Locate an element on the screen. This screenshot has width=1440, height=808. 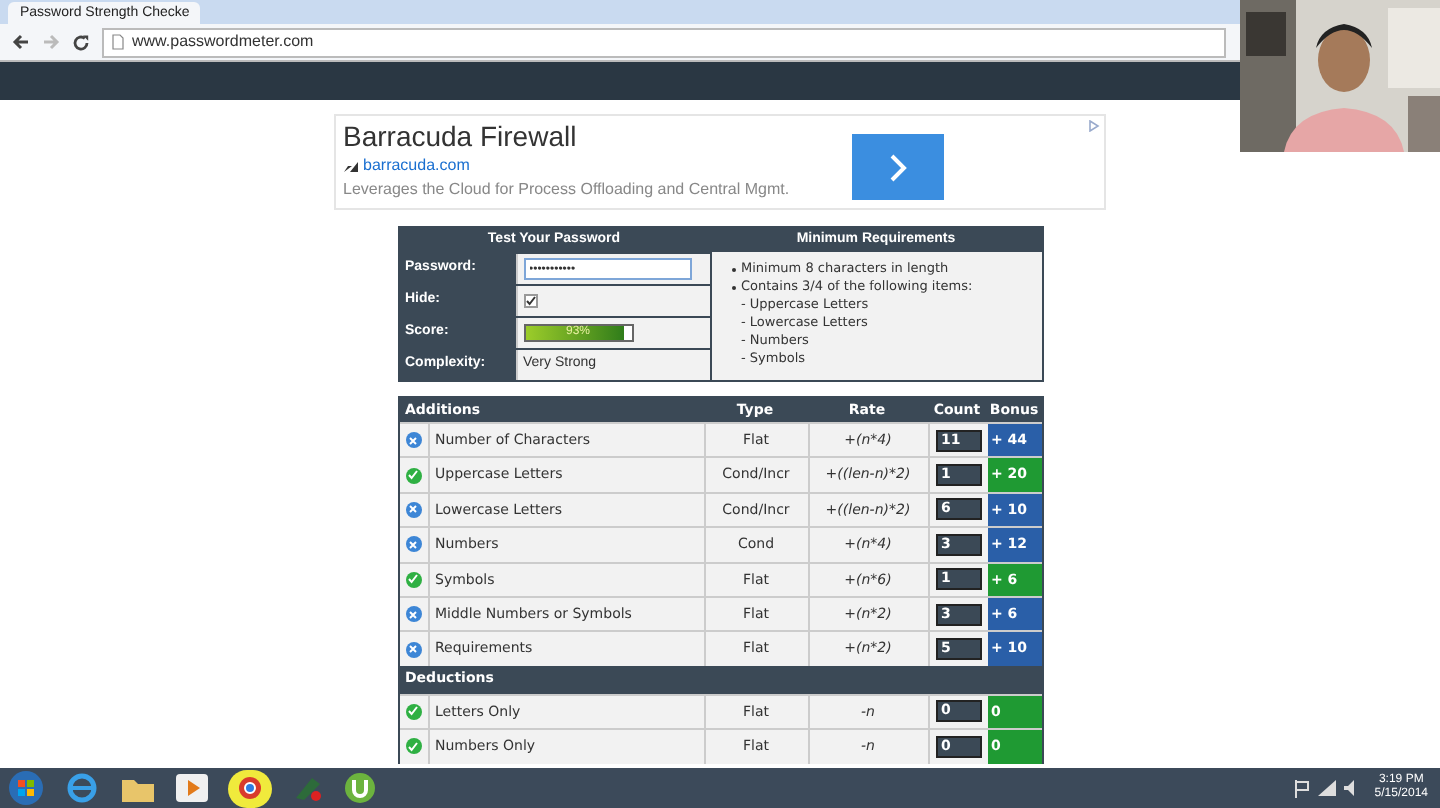
address-bar: www.passwordmeter.com is located at coordinates (664, 42).